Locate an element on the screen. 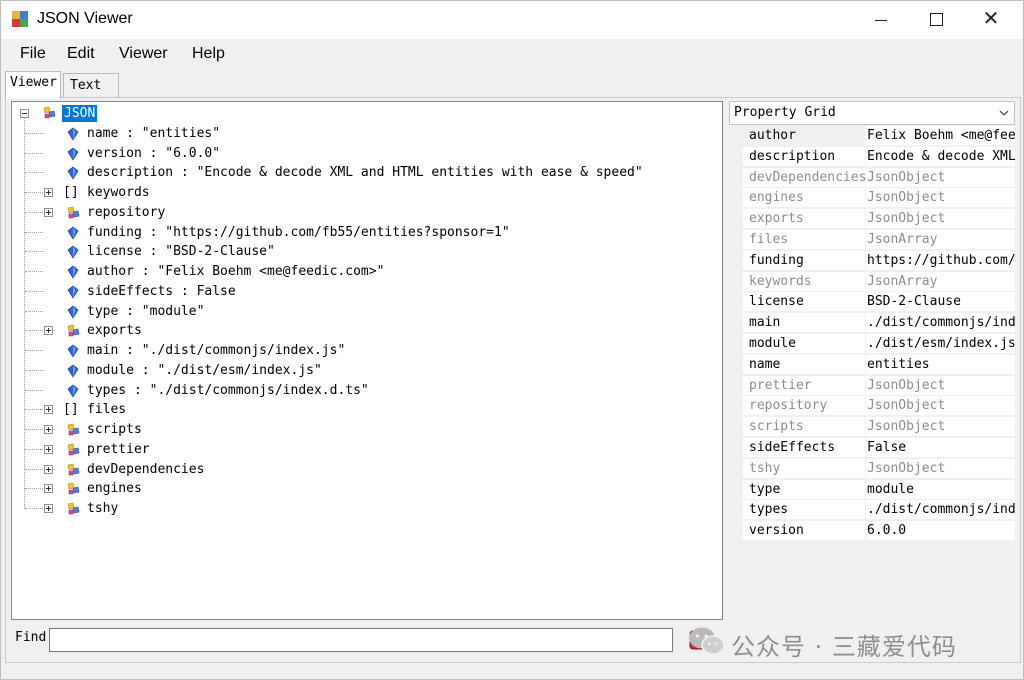  tree-node: exports is located at coordinates (362, 330).